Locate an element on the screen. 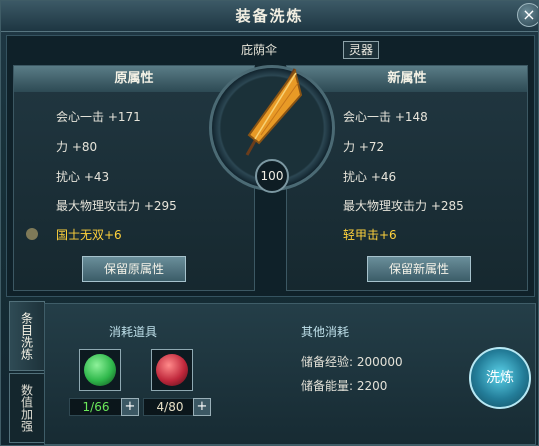 The width and height of the screenshot is (539, 446). attr-line: 扰心 +43 is located at coordinates (83, 177).